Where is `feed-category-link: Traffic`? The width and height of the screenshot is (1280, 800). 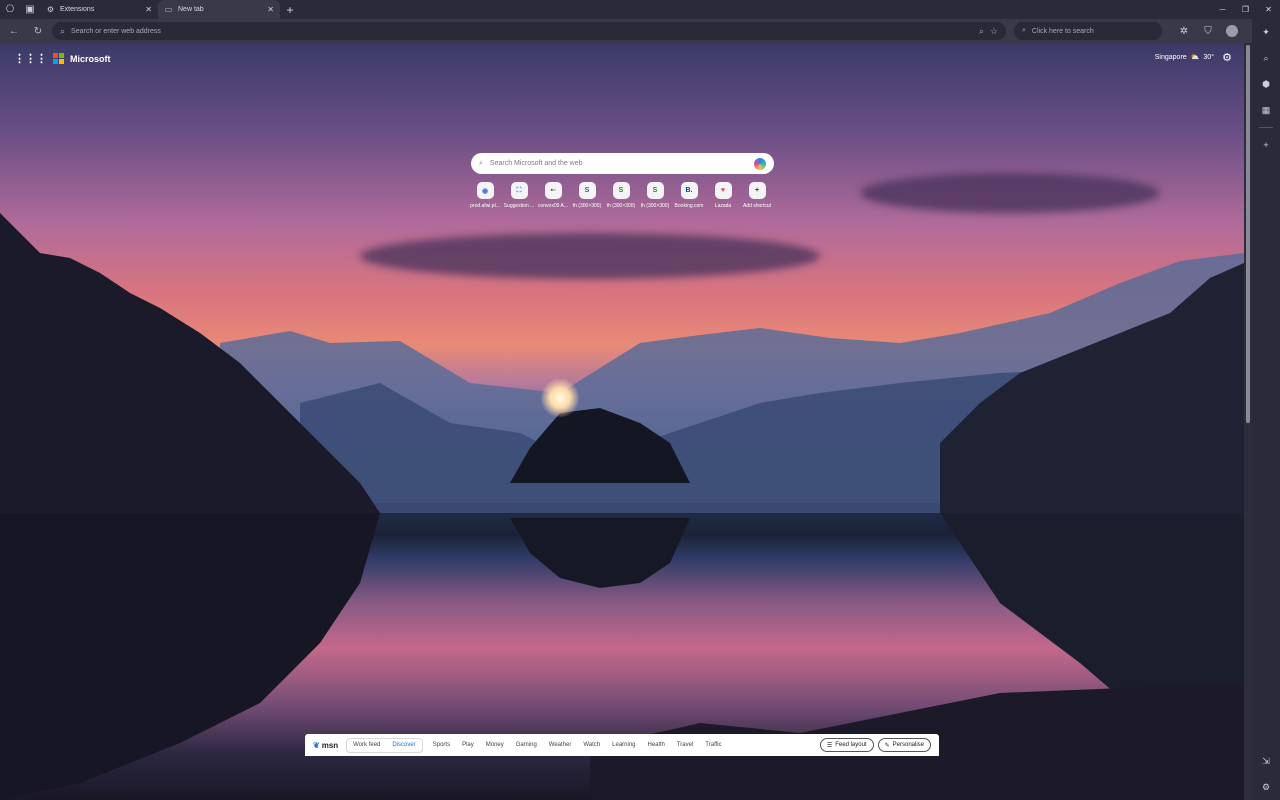
feed-category-link: Traffic is located at coordinates (713, 745).